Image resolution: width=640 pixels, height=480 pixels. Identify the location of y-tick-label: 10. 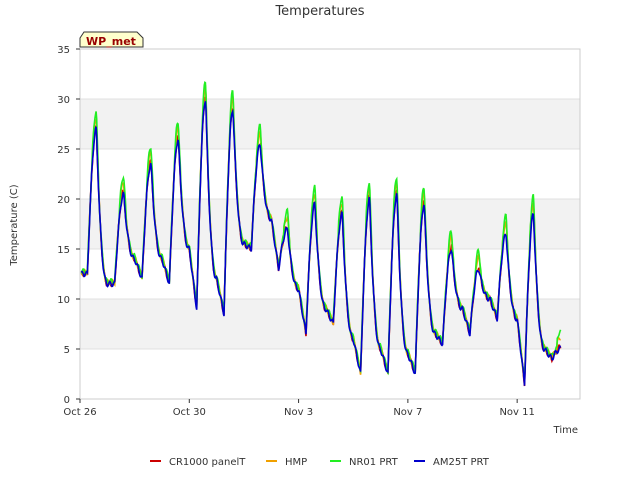
(63, 300).